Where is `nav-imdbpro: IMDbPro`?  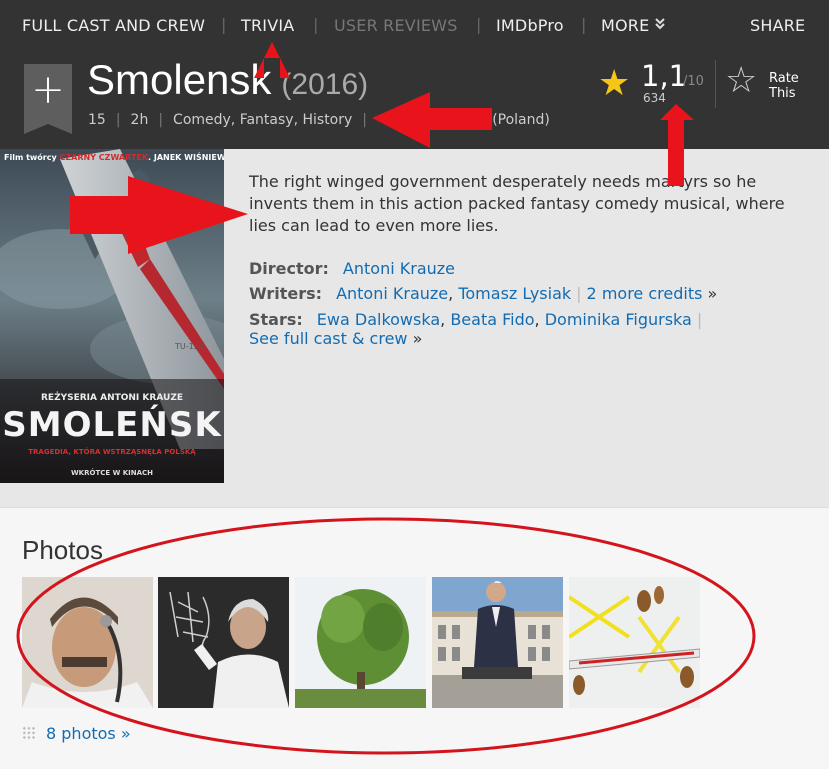
nav-imdbpro: IMDbPro is located at coordinates (530, 25).